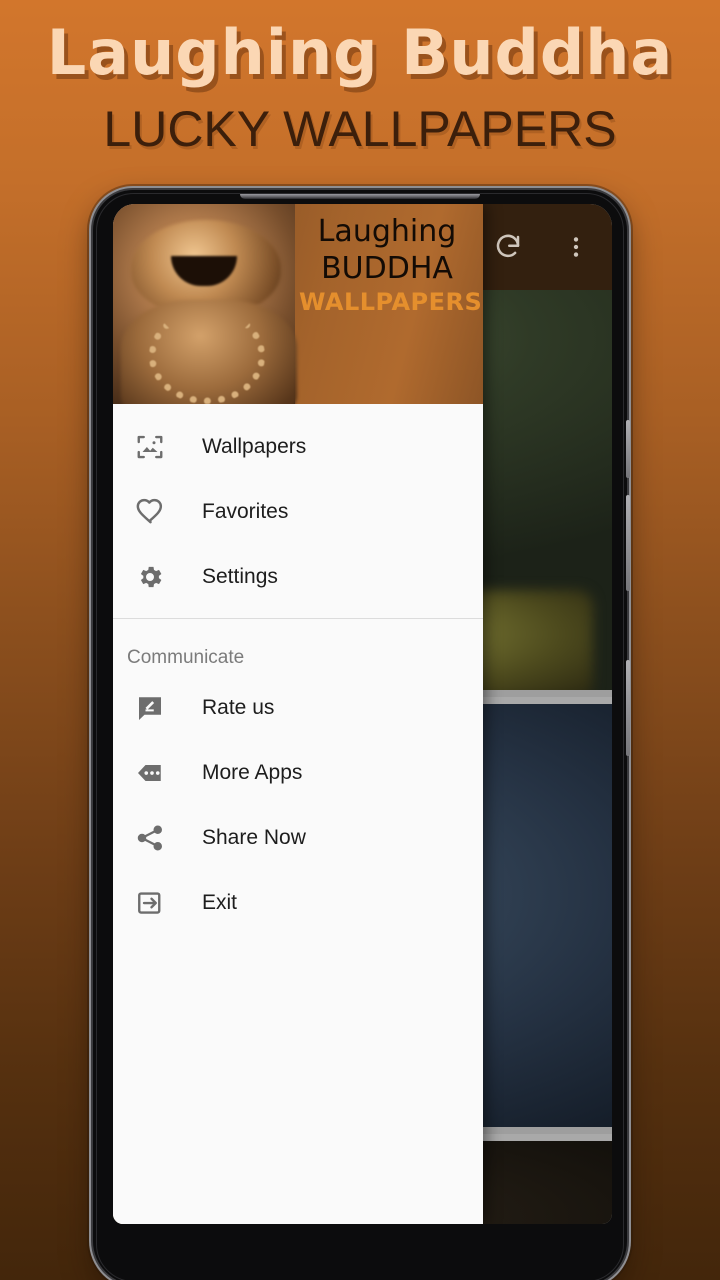  What do you see at coordinates (150, 447) in the screenshot?
I see `image-icon` at bounding box center [150, 447].